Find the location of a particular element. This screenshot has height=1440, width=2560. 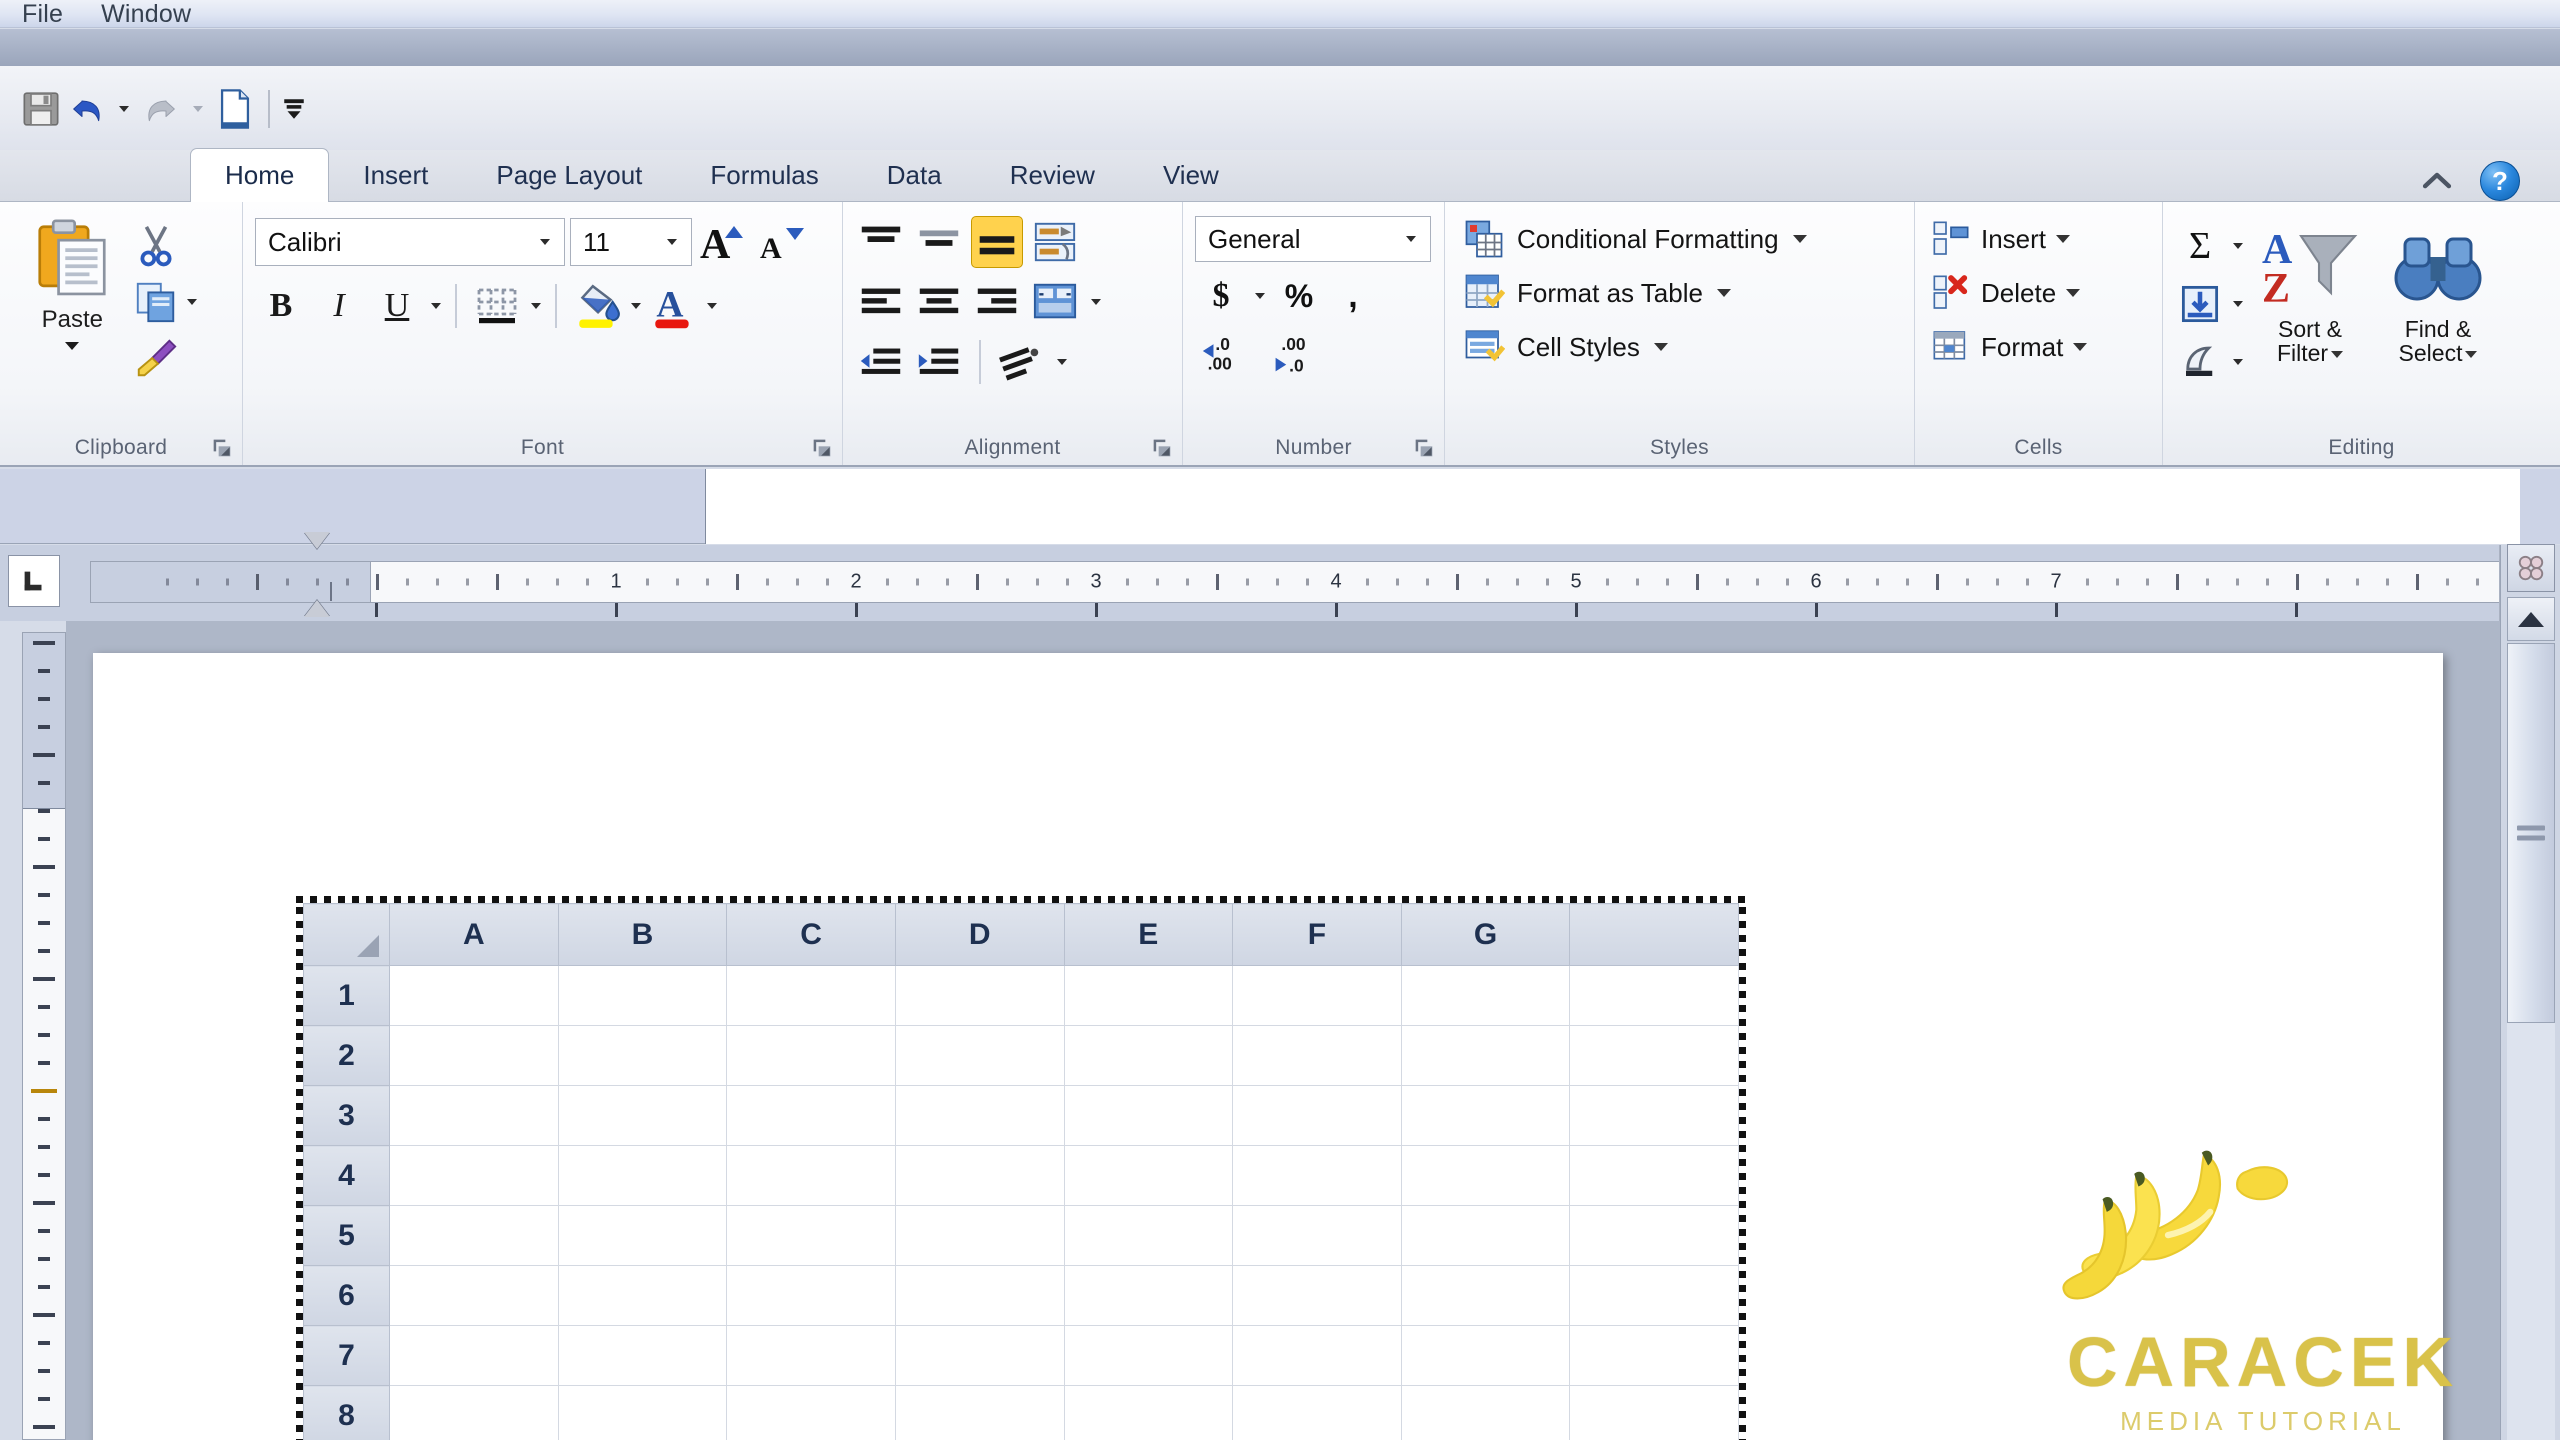

cut-button is located at coordinates (181, 246).